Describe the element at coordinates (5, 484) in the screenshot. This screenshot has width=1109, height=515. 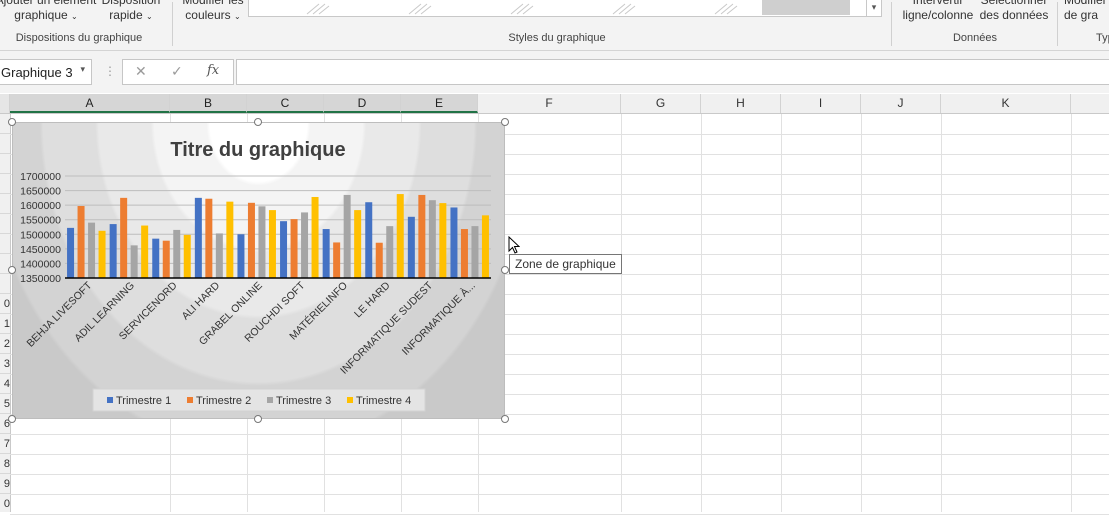
I see `row-header: 9` at that location.